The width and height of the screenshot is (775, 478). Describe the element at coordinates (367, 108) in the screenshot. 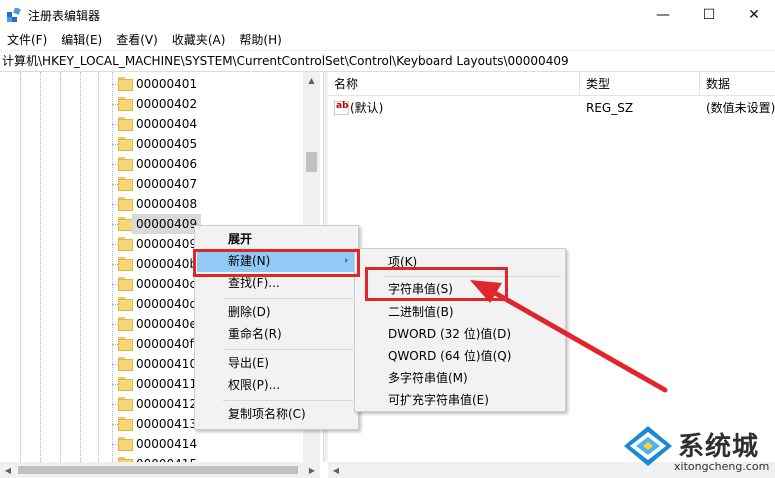

I see `value-name: (默认)` at that location.